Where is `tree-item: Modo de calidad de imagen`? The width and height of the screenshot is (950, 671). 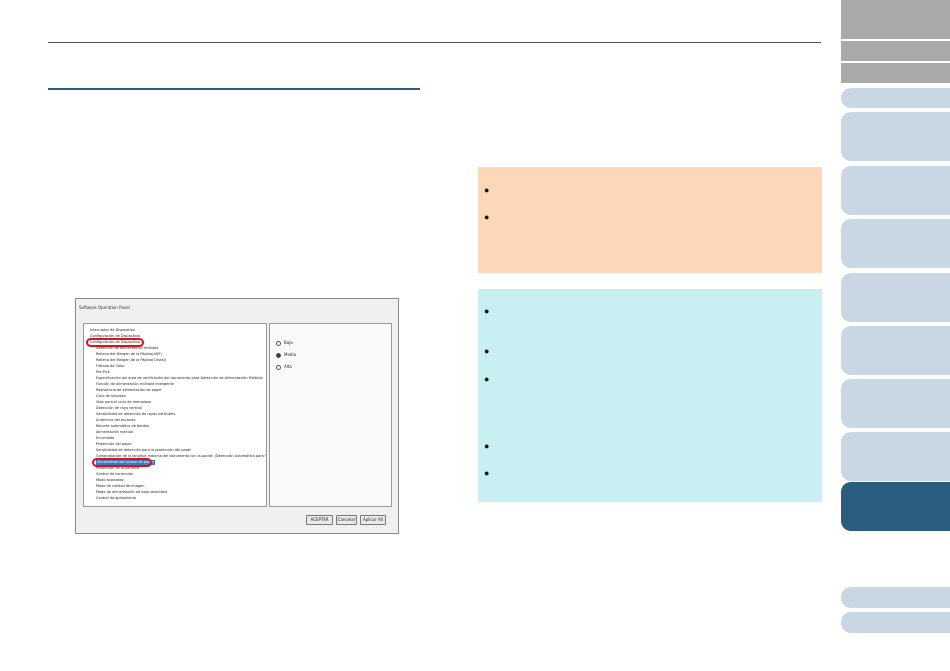
tree-item: Modo de calidad de imagen is located at coordinates (120, 486).